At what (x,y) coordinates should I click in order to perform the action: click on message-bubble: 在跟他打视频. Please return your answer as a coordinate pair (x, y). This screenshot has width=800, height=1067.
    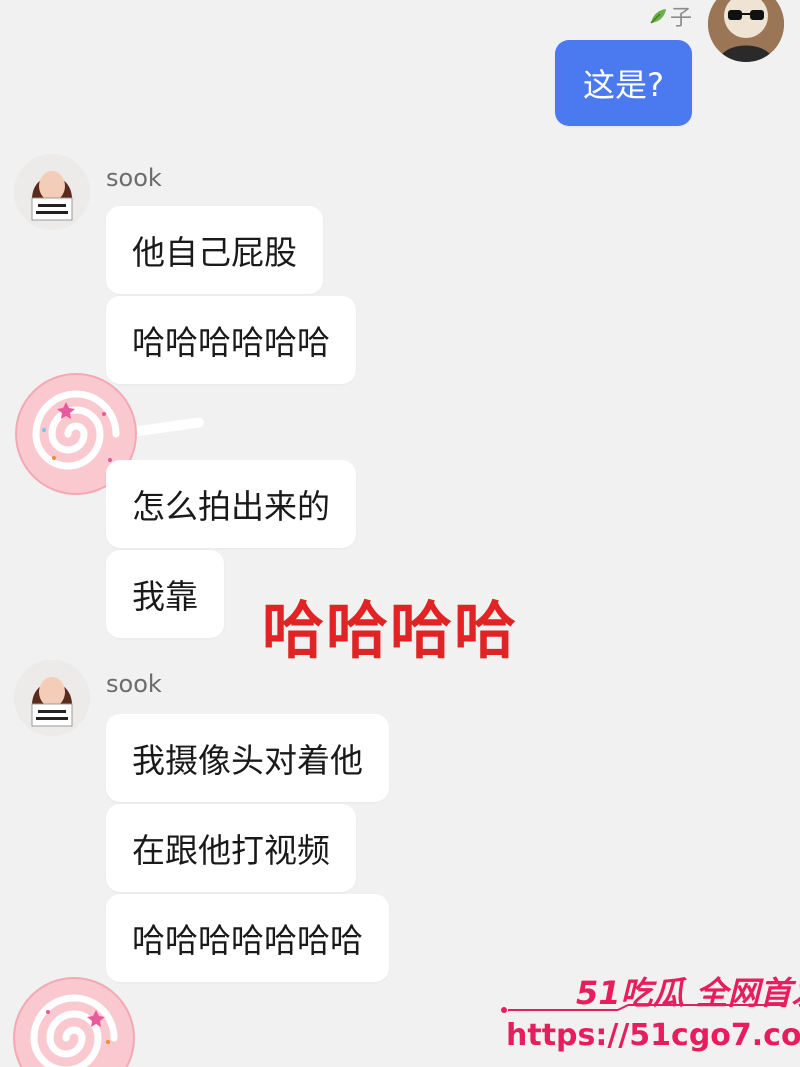
    Looking at the image, I should click on (231, 848).